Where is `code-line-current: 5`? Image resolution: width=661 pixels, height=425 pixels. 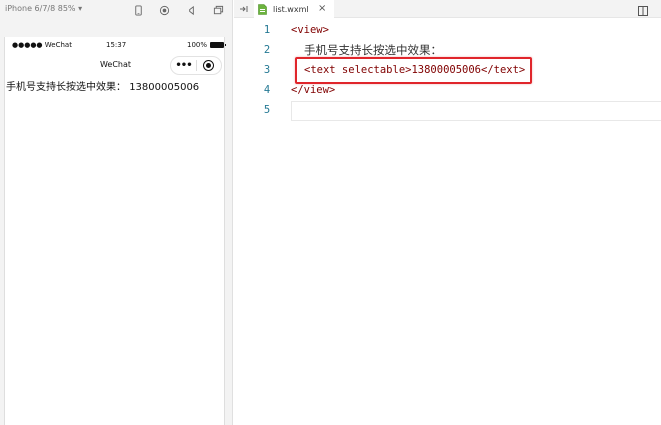 code-line-current: 5 is located at coordinates (447, 111).